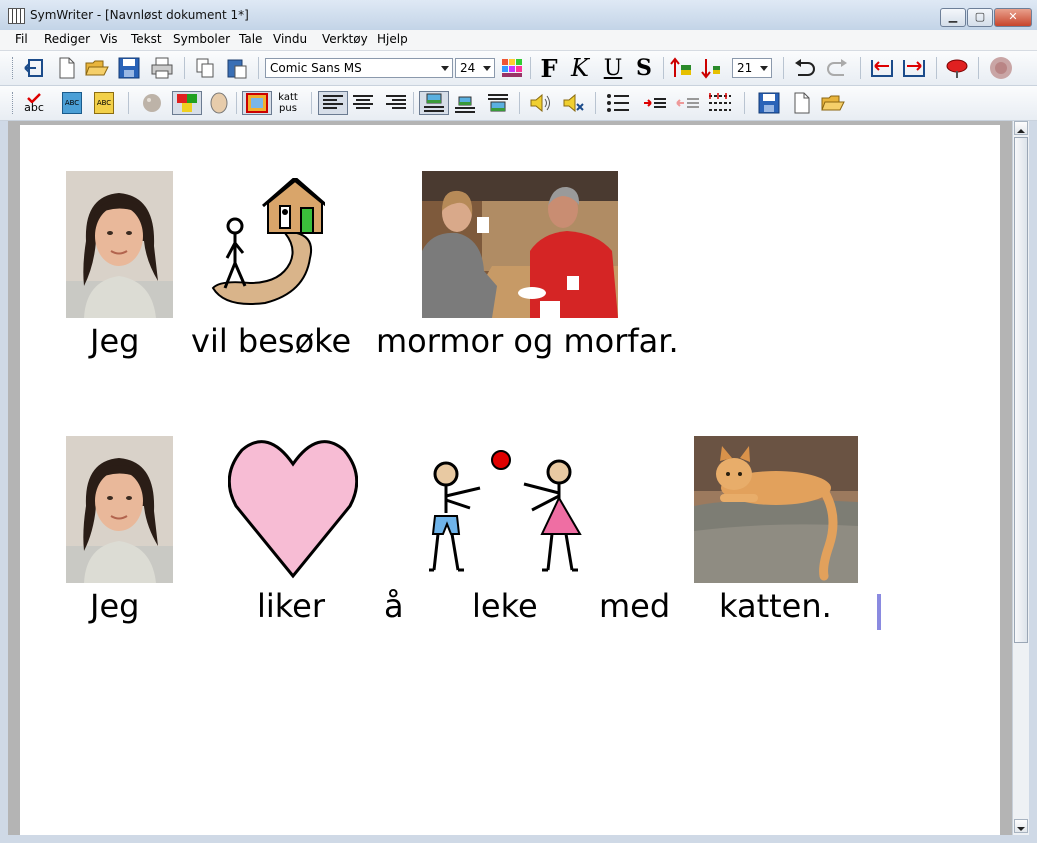 Image resolution: width=1037 pixels, height=843 pixels. I want to click on indent-left-icon, so click(881, 68).